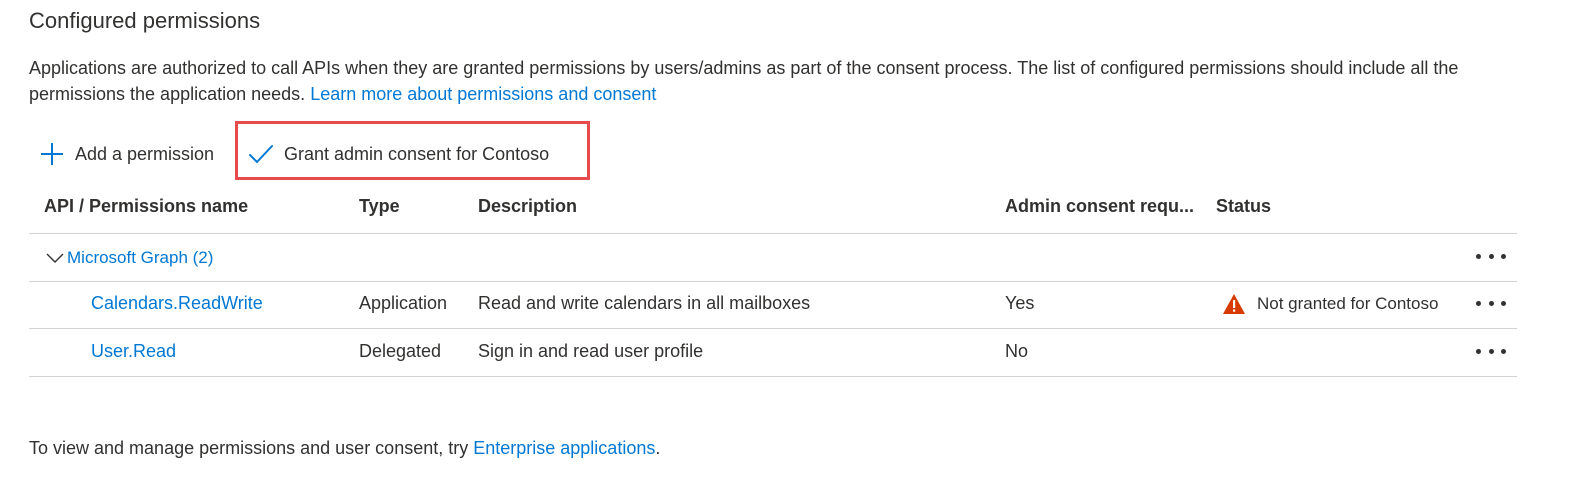 This screenshot has height=493, width=1580. I want to click on column-header-description: Description, so click(527, 206).